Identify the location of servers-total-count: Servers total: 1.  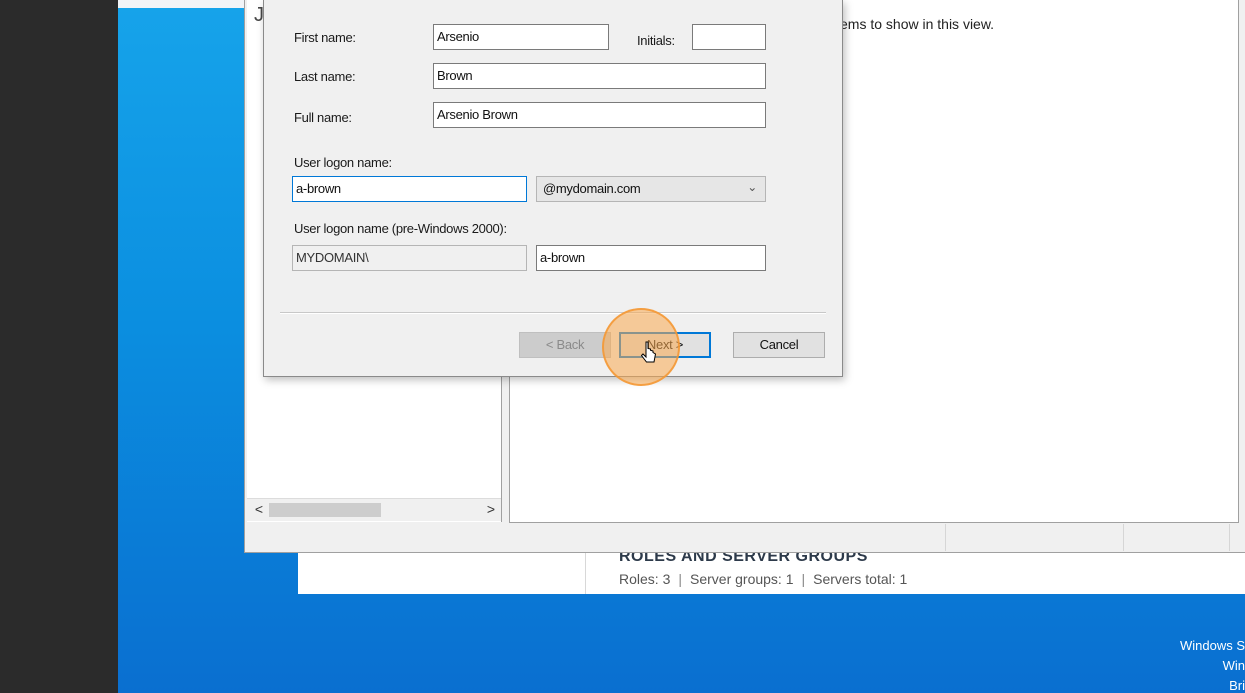
(860, 579).